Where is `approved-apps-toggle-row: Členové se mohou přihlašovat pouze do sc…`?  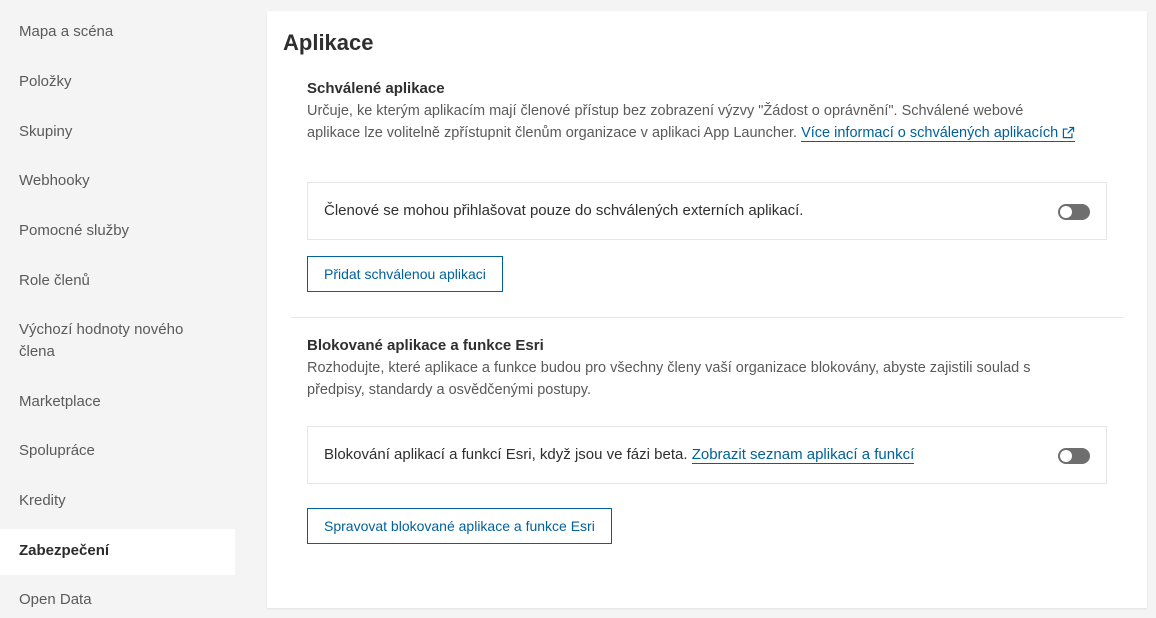 approved-apps-toggle-row: Členové se mohou přihlašovat pouze do sc… is located at coordinates (707, 211).